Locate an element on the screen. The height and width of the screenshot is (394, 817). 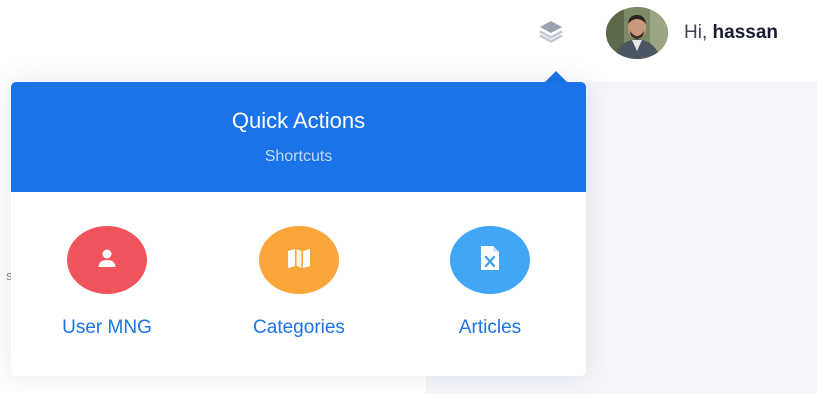
articles-action: Articles is located at coordinates (490, 286).